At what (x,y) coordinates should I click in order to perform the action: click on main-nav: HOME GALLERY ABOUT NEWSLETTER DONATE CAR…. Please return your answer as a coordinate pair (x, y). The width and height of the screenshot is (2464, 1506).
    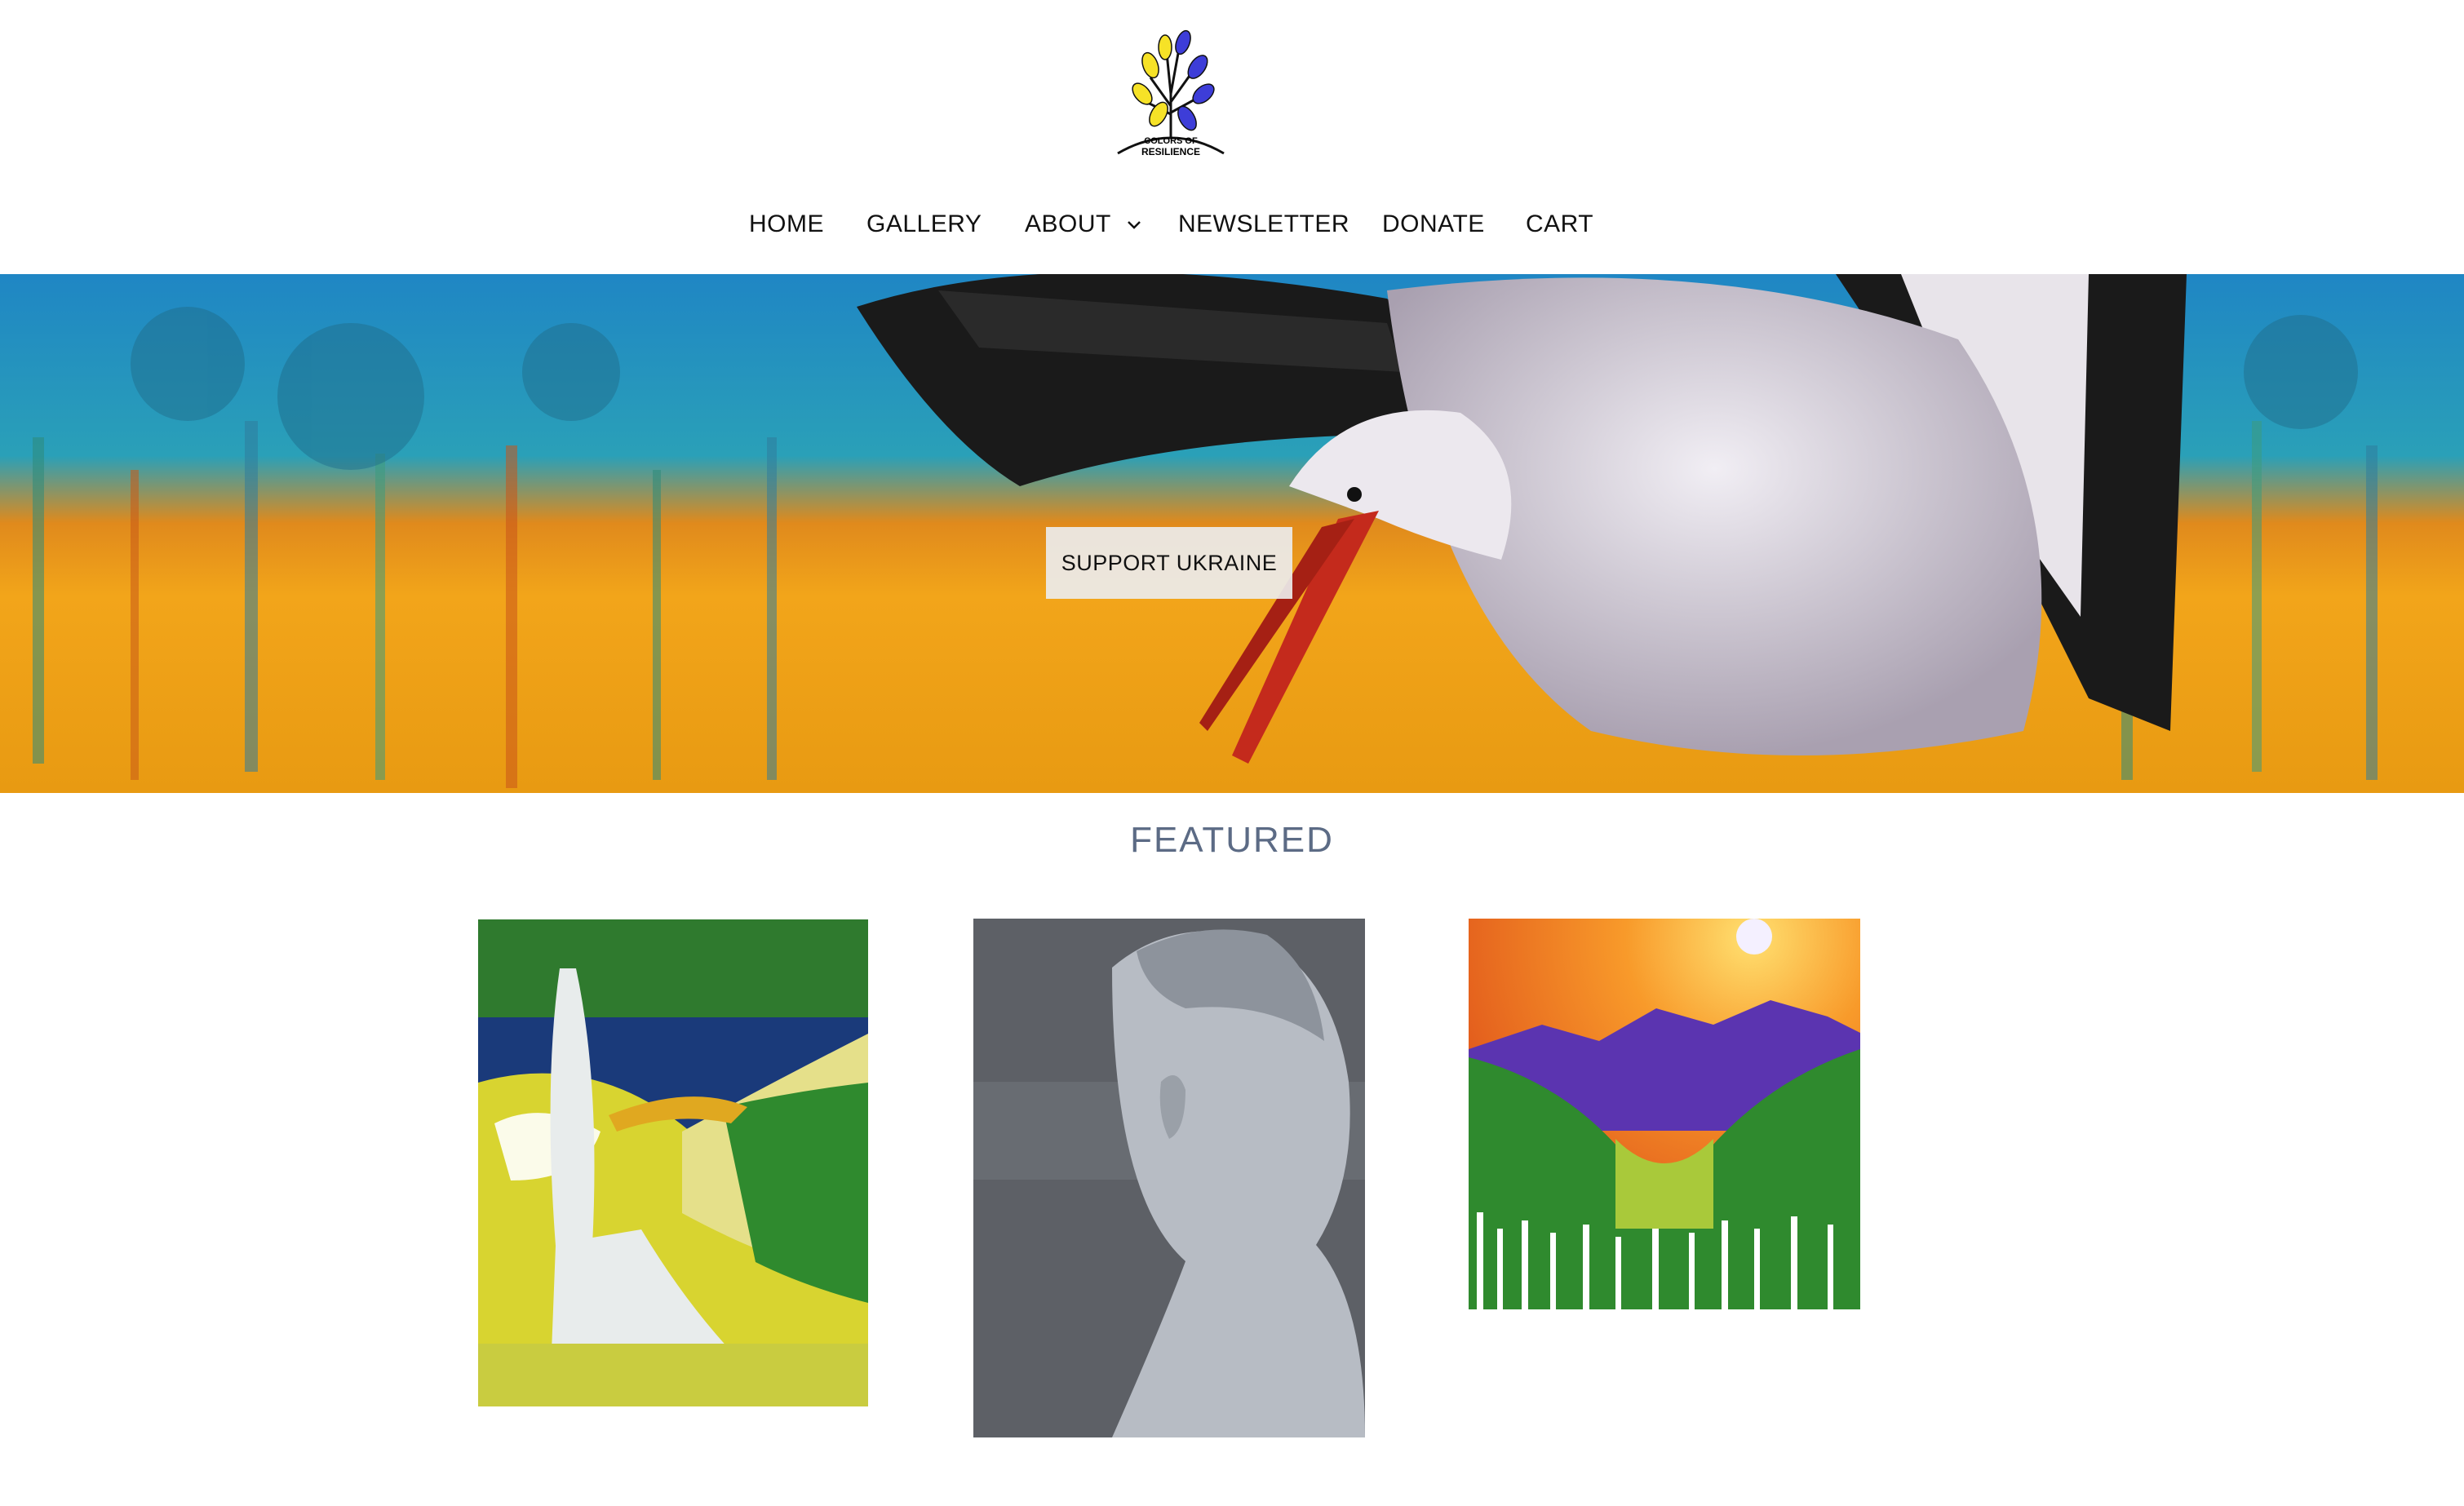
    Looking at the image, I should click on (1232, 226).